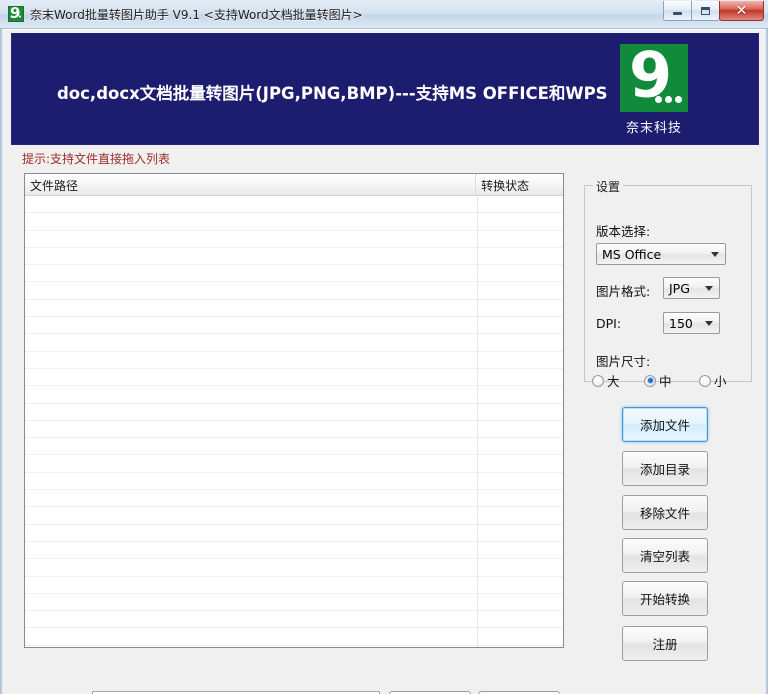 The height and width of the screenshot is (694, 768). I want to click on add-directory-button: 添加目录, so click(665, 468).